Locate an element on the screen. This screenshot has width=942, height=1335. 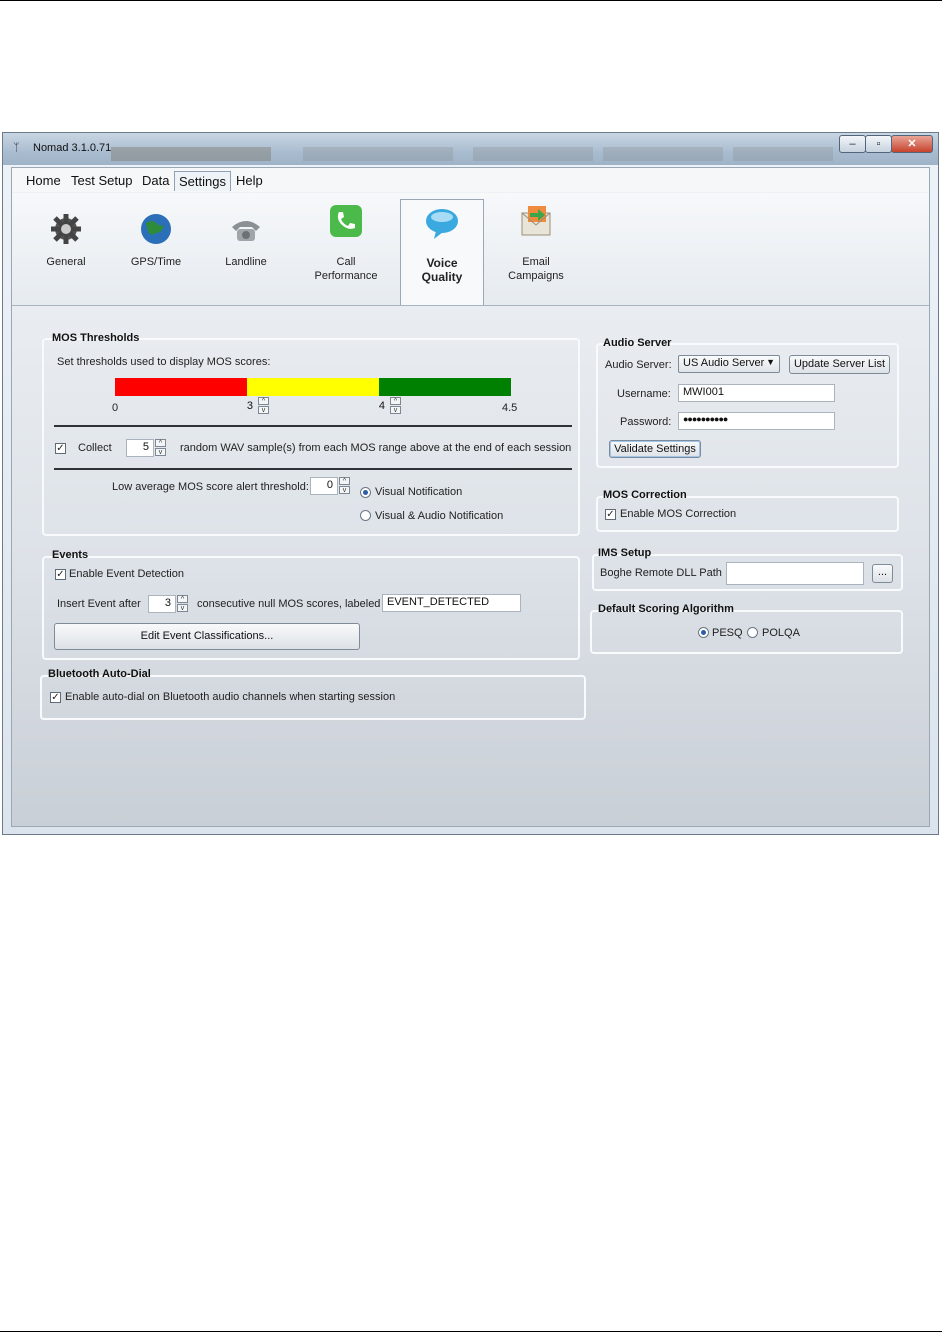
tab-call-performance: Call Performance is located at coordinates (346, 252).